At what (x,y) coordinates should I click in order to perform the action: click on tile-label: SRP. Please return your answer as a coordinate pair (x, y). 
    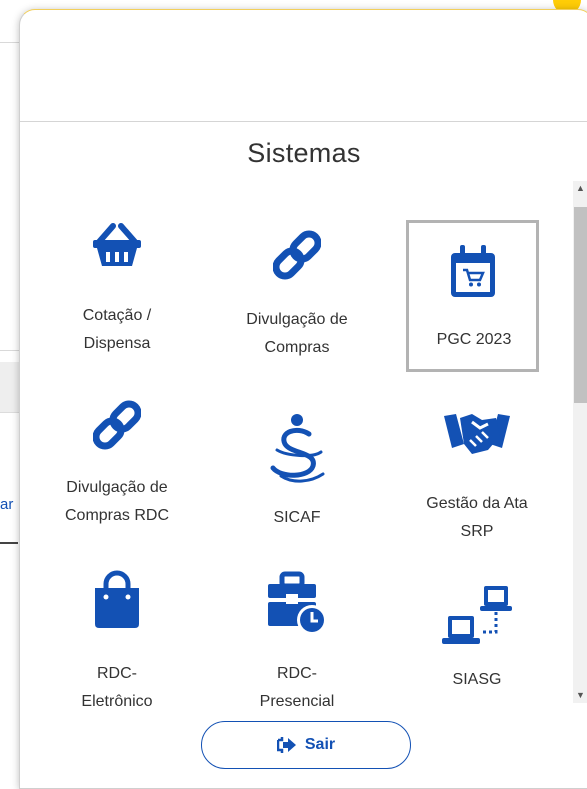
    Looking at the image, I should click on (477, 531).